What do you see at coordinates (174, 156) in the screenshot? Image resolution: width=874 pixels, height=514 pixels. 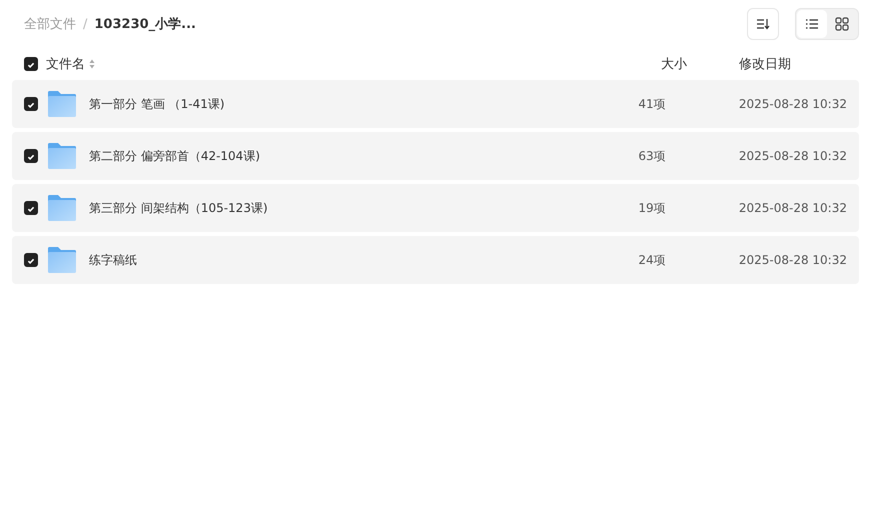 I see `file-name: 第二部分 偏旁部首（42-104课)` at bounding box center [174, 156].